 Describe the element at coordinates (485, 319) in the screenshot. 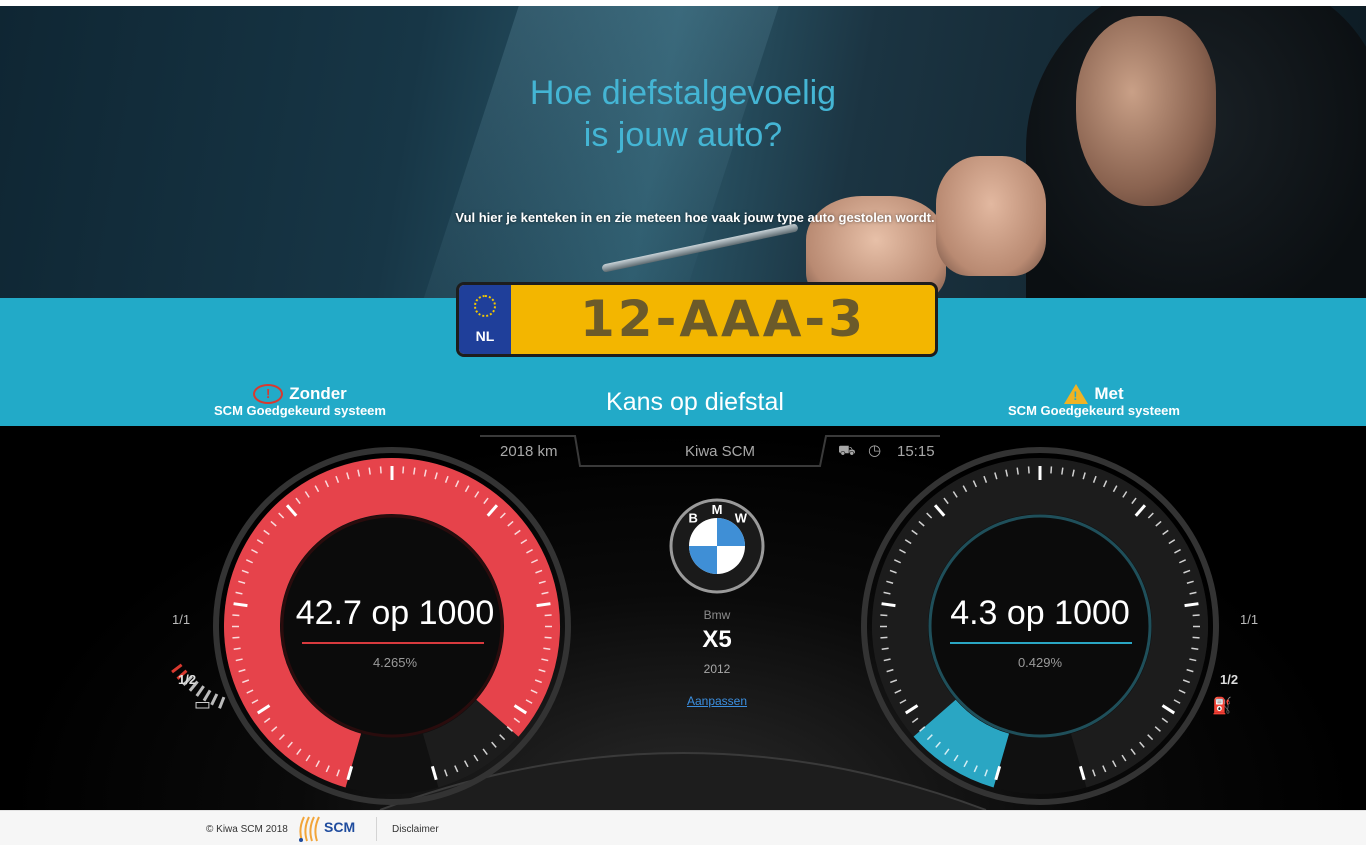

I see `eu-strip: NL` at that location.